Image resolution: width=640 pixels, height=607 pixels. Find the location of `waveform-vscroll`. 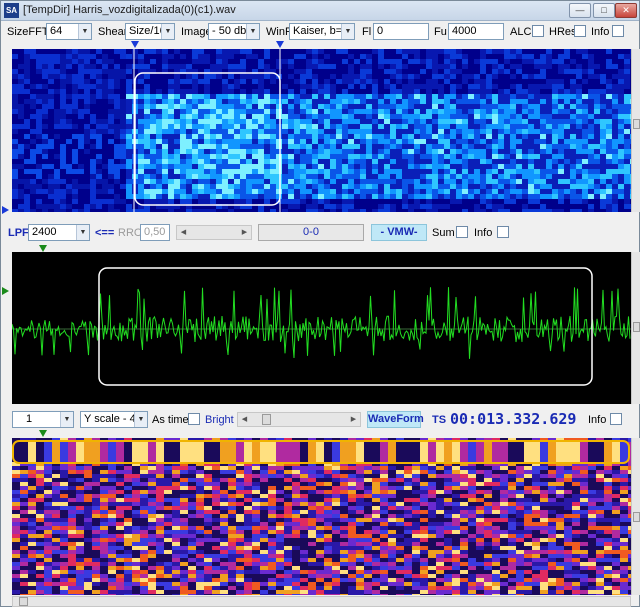

waveform-vscroll is located at coordinates (635, 328).